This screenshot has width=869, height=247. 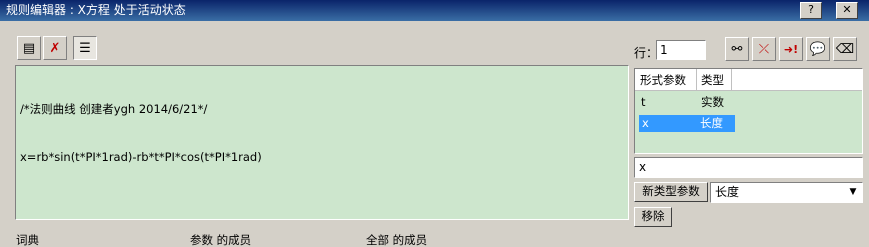 What do you see at coordinates (669, 123) in the screenshot?
I see `param-name: x` at bounding box center [669, 123].